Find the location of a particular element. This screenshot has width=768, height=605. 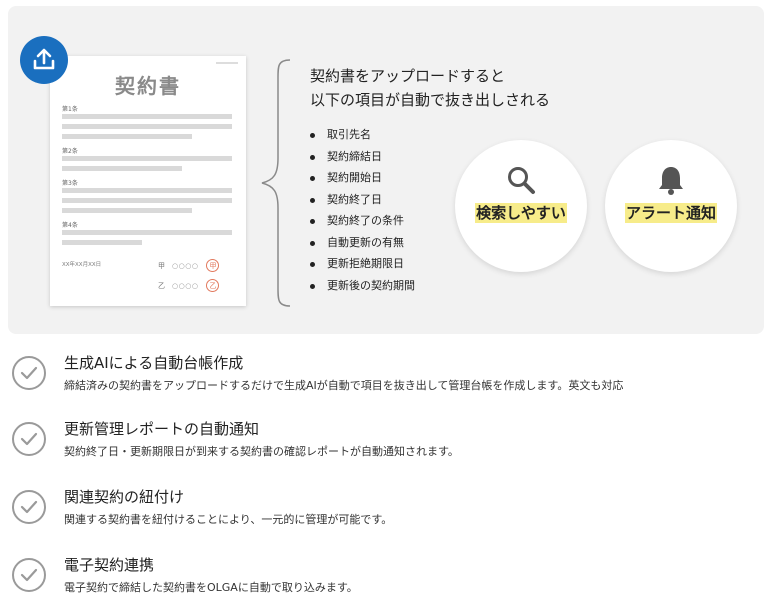

search-feature-label: 検索しやすい is located at coordinates (521, 213).